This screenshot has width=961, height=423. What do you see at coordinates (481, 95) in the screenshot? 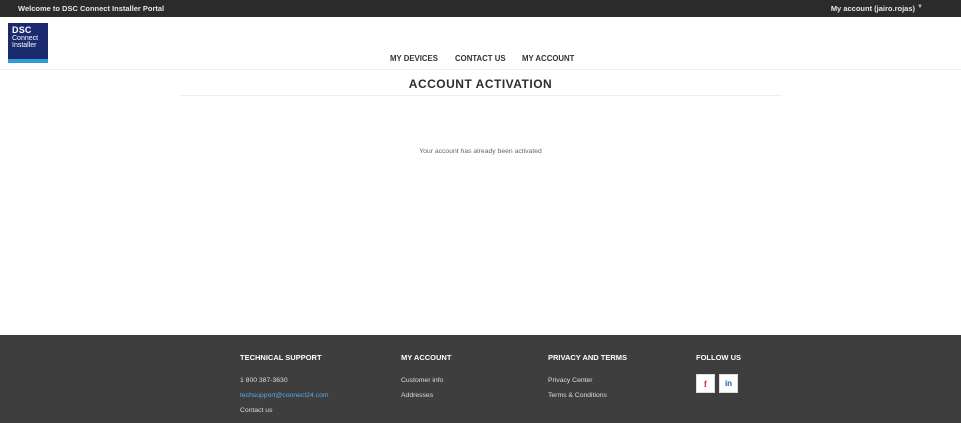
I see `title-divider` at bounding box center [481, 95].